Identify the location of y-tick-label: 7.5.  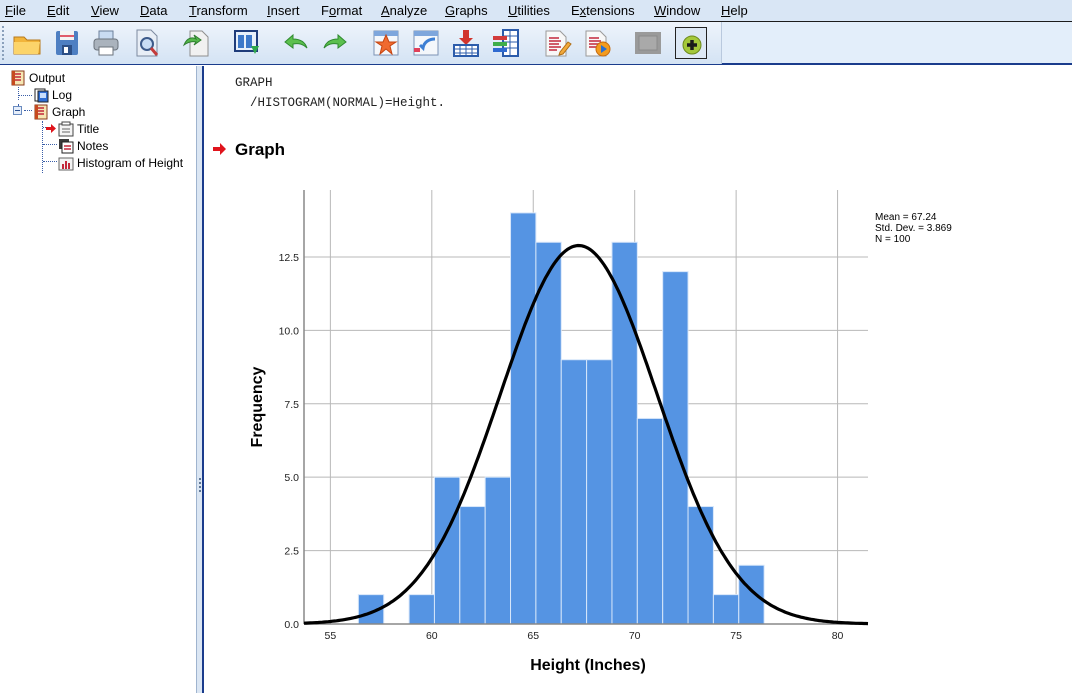
(291, 405).